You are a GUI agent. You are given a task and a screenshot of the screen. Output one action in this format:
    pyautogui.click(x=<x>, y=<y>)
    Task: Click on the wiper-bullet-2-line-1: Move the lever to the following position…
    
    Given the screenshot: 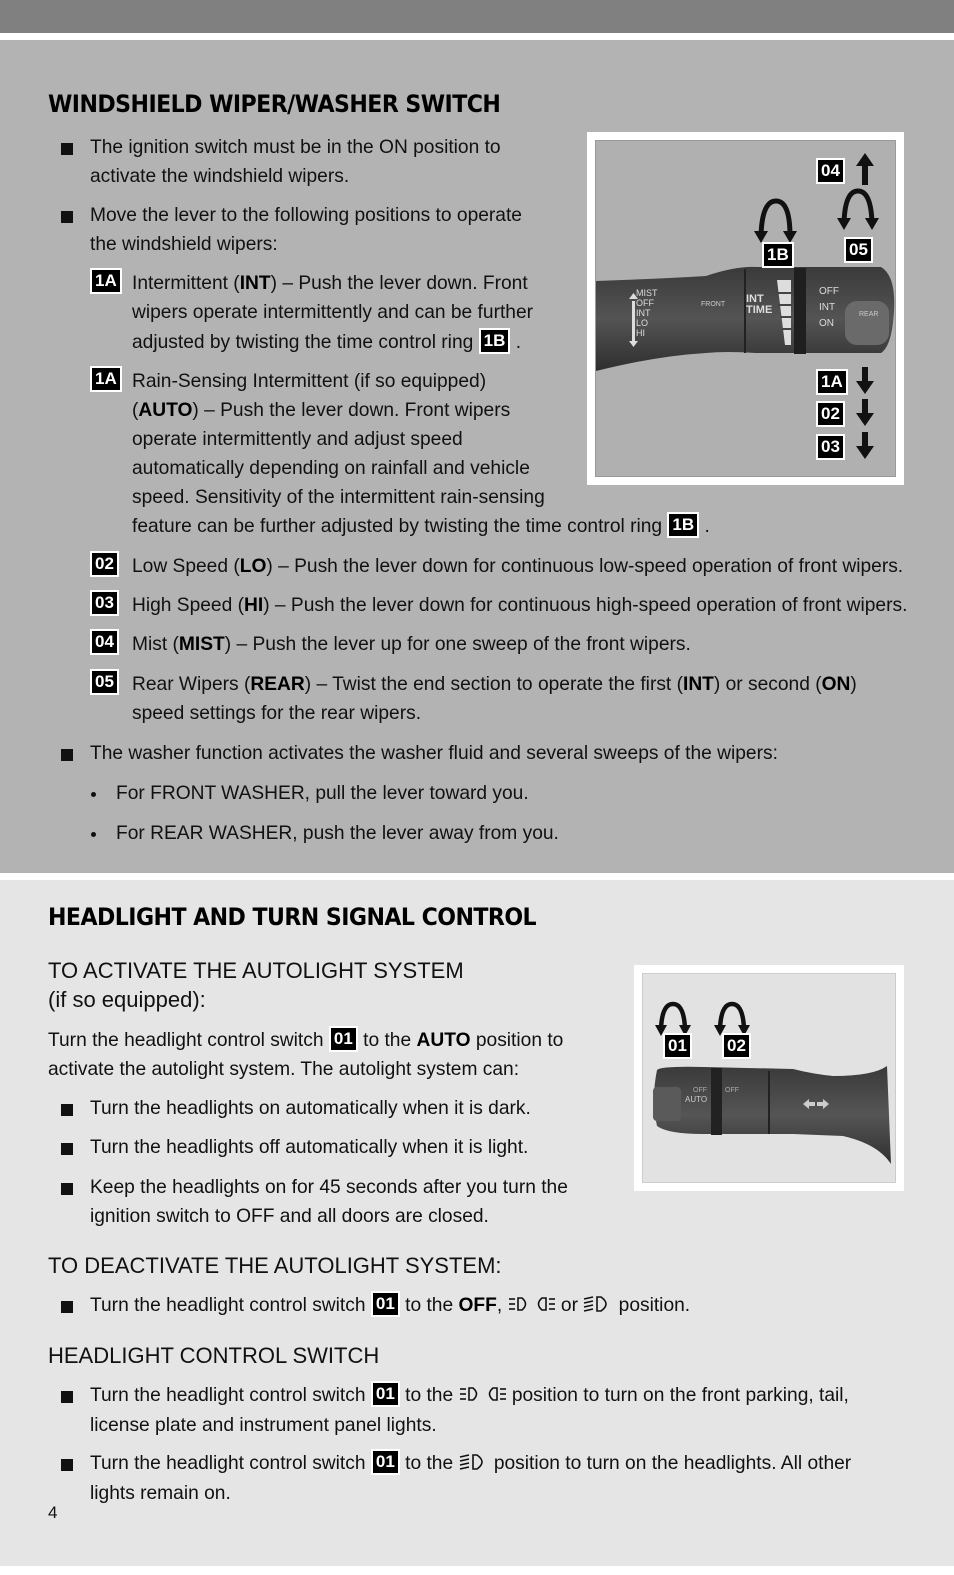 What is the action you would take?
    pyautogui.click(x=306, y=215)
    